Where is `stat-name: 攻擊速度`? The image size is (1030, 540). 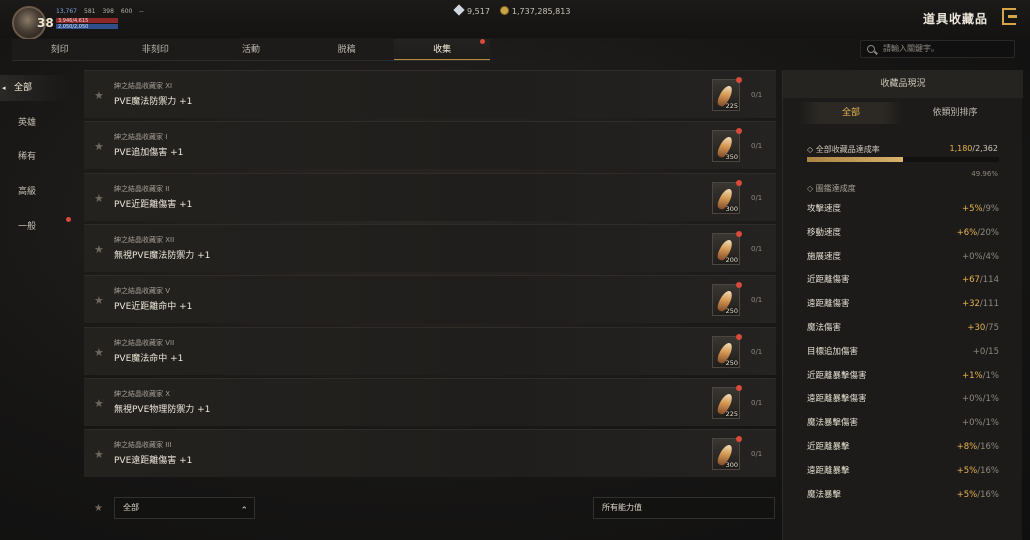
stat-name: 攻擊速度 is located at coordinates (824, 209).